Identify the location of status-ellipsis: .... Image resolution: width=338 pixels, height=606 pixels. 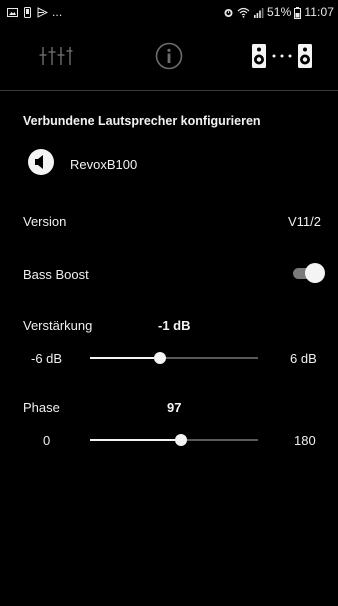
(57, 12).